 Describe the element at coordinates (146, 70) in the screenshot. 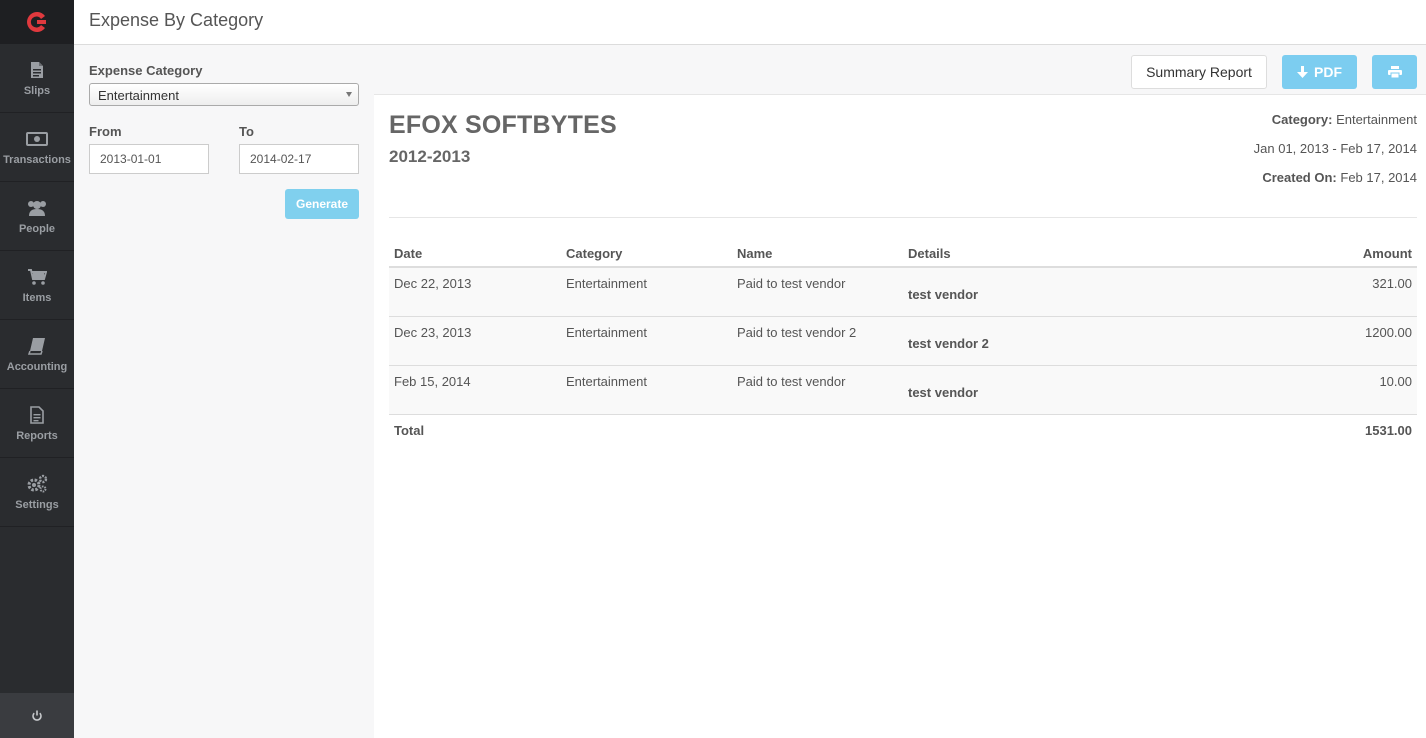

I see `expense-category-label: Expense Category` at that location.